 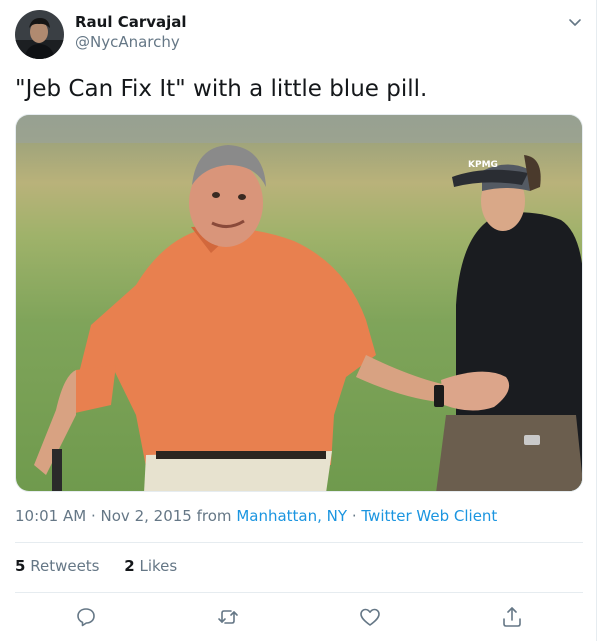 I want to click on heart-icon, so click(x=370, y=617).